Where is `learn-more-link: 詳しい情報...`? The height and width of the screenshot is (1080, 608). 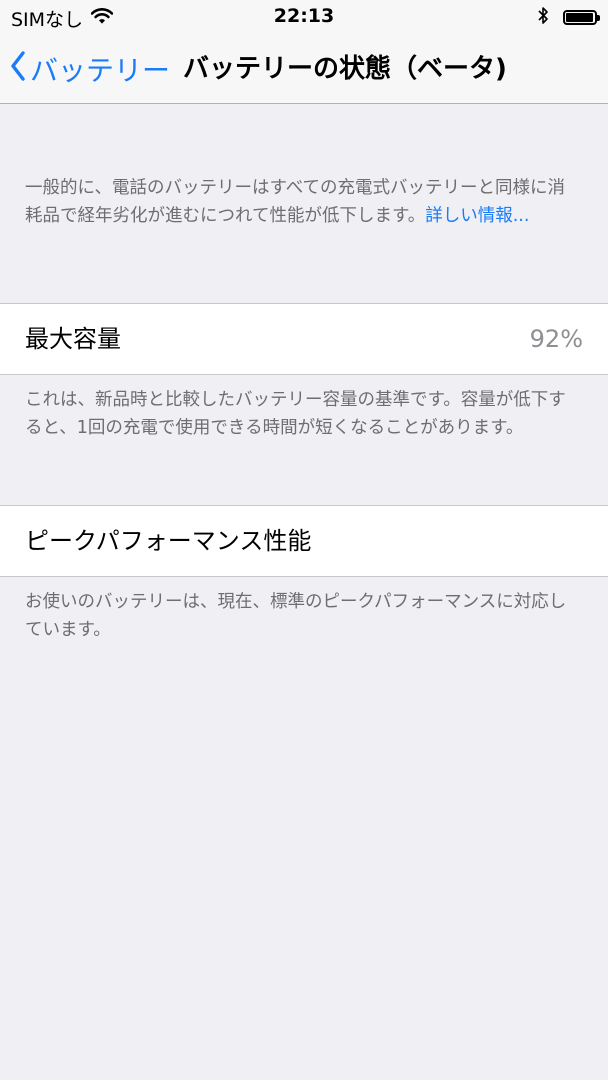
learn-more-link: 詳しい情報... is located at coordinates (477, 216).